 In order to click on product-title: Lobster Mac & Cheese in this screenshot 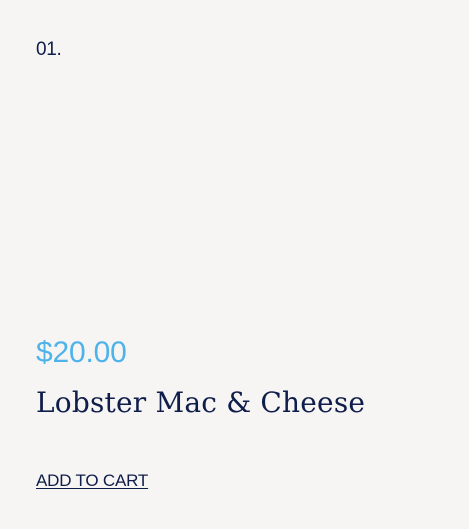, I will do `click(201, 402)`.